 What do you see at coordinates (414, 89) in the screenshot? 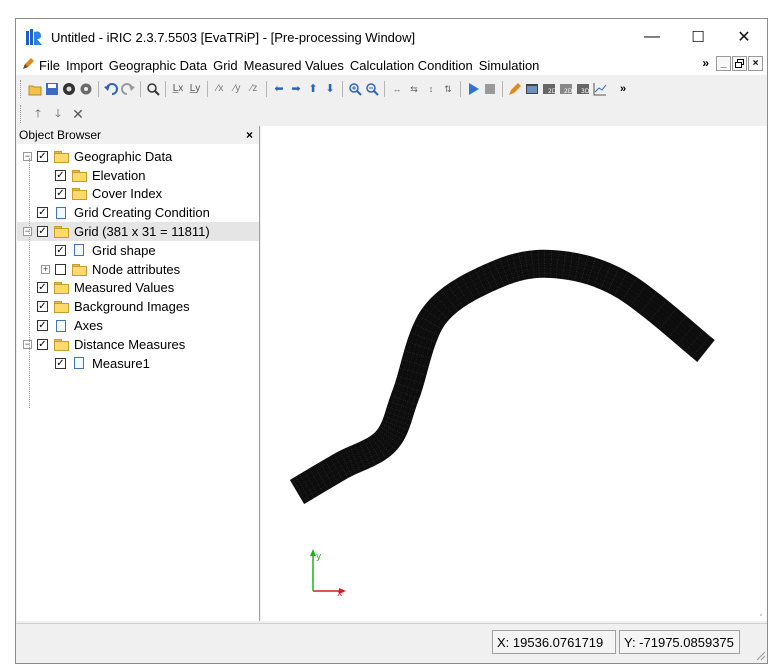
I see `shrink-horizontal-icon: ⇆` at bounding box center [414, 89].